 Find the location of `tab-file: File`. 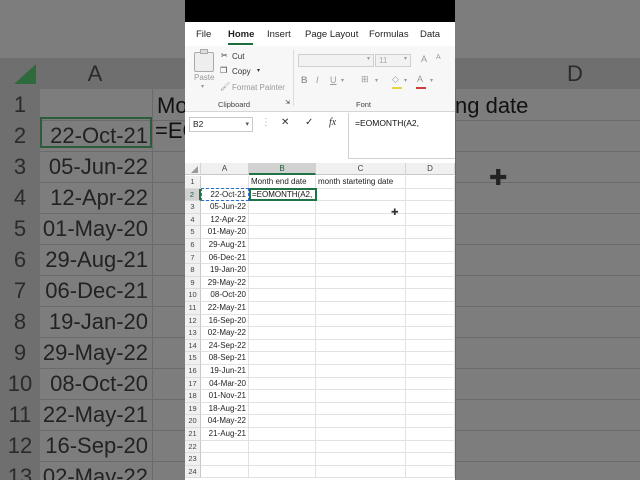

tab-file: File is located at coordinates (203, 34).